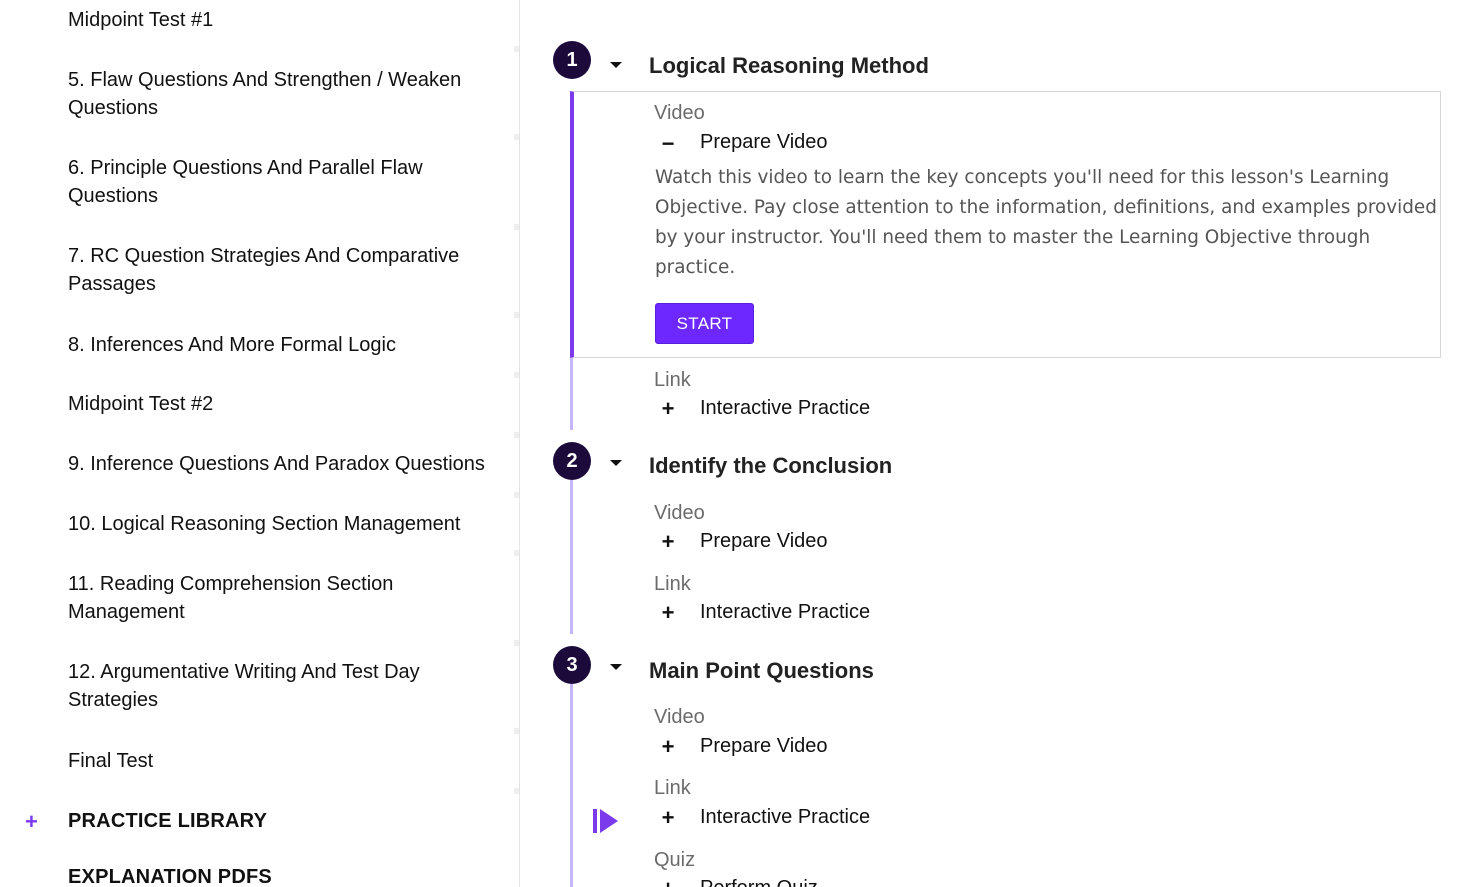 This screenshot has width=1461, height=887. Describe the element at coordinates (704, 323) in the screenshot. I see `start-button: START` at that location.